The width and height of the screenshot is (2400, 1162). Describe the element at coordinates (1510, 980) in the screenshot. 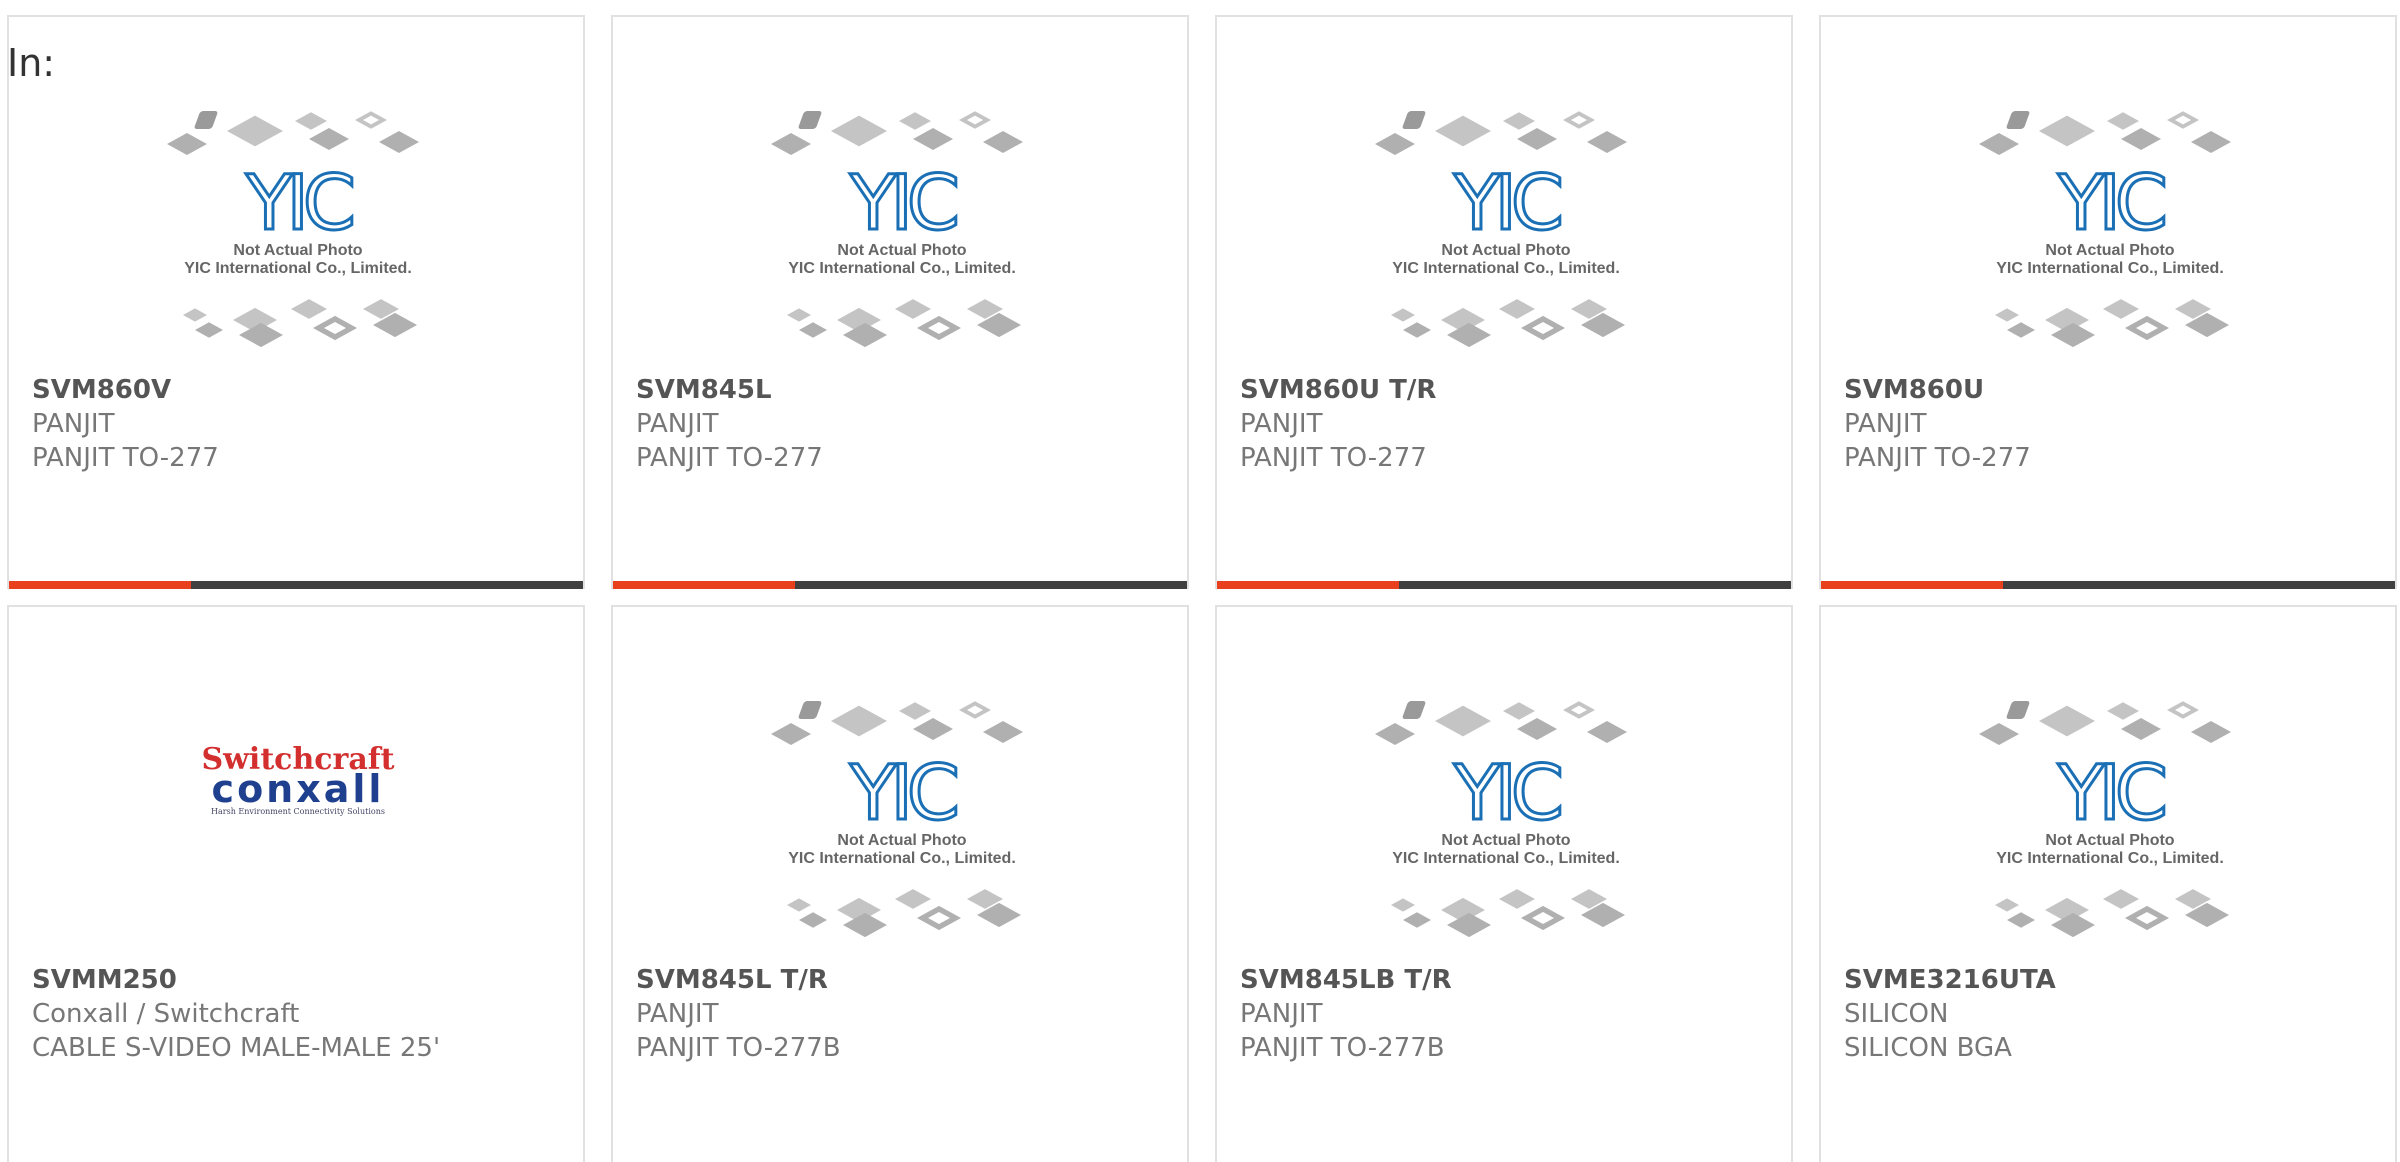

I see `part-number: SVM845LB T/R` at that location.